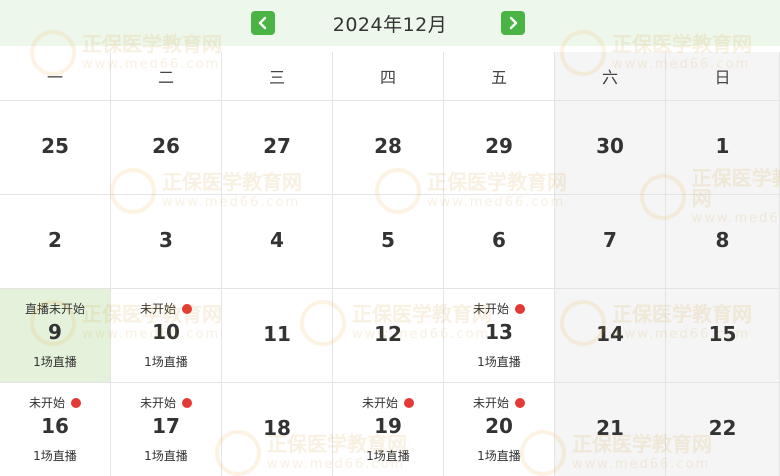  I want to click on day-number: 7, so click(610, 240).